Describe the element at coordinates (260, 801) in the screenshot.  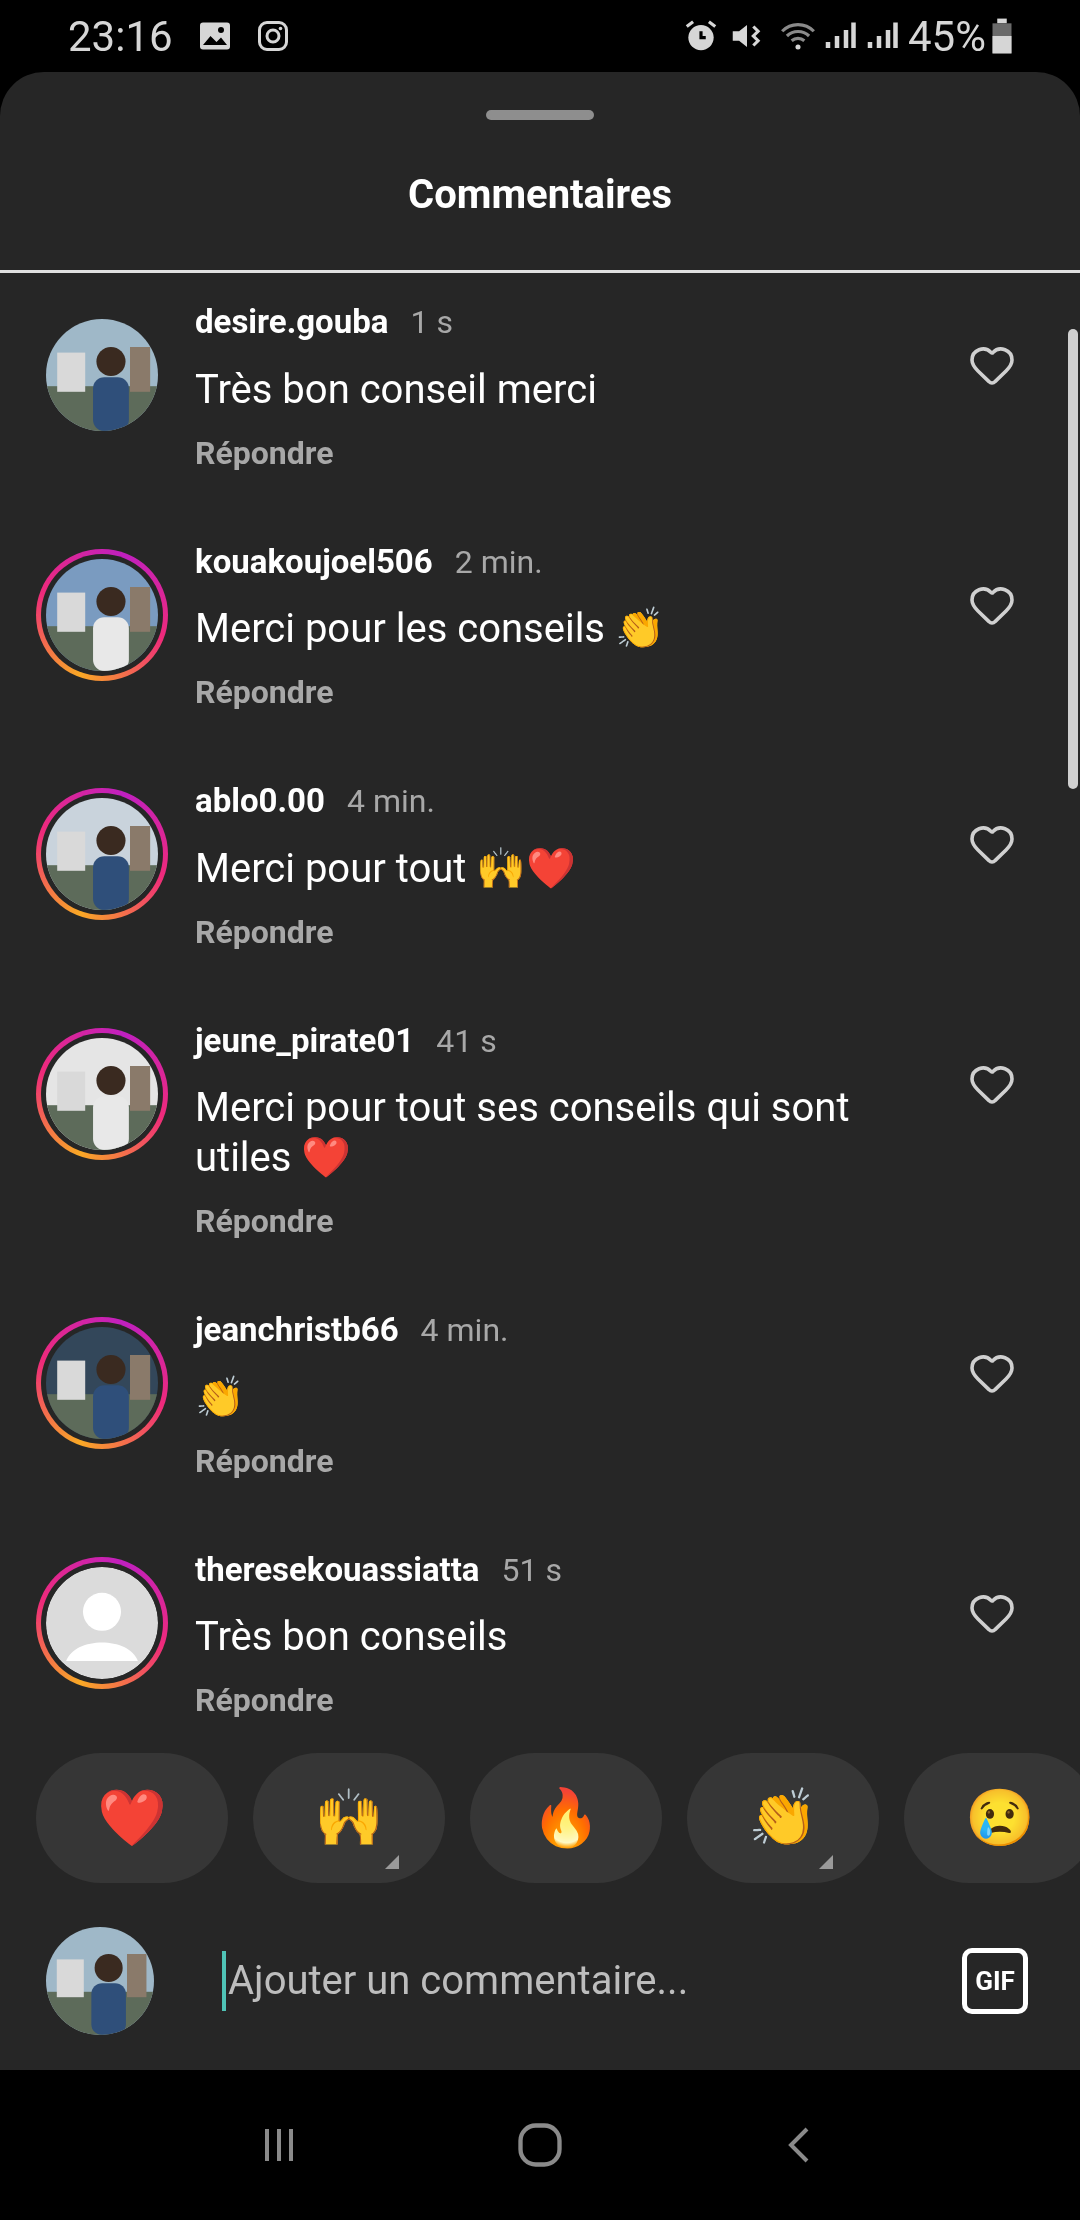
I see `username: ablo0.00` at that location.